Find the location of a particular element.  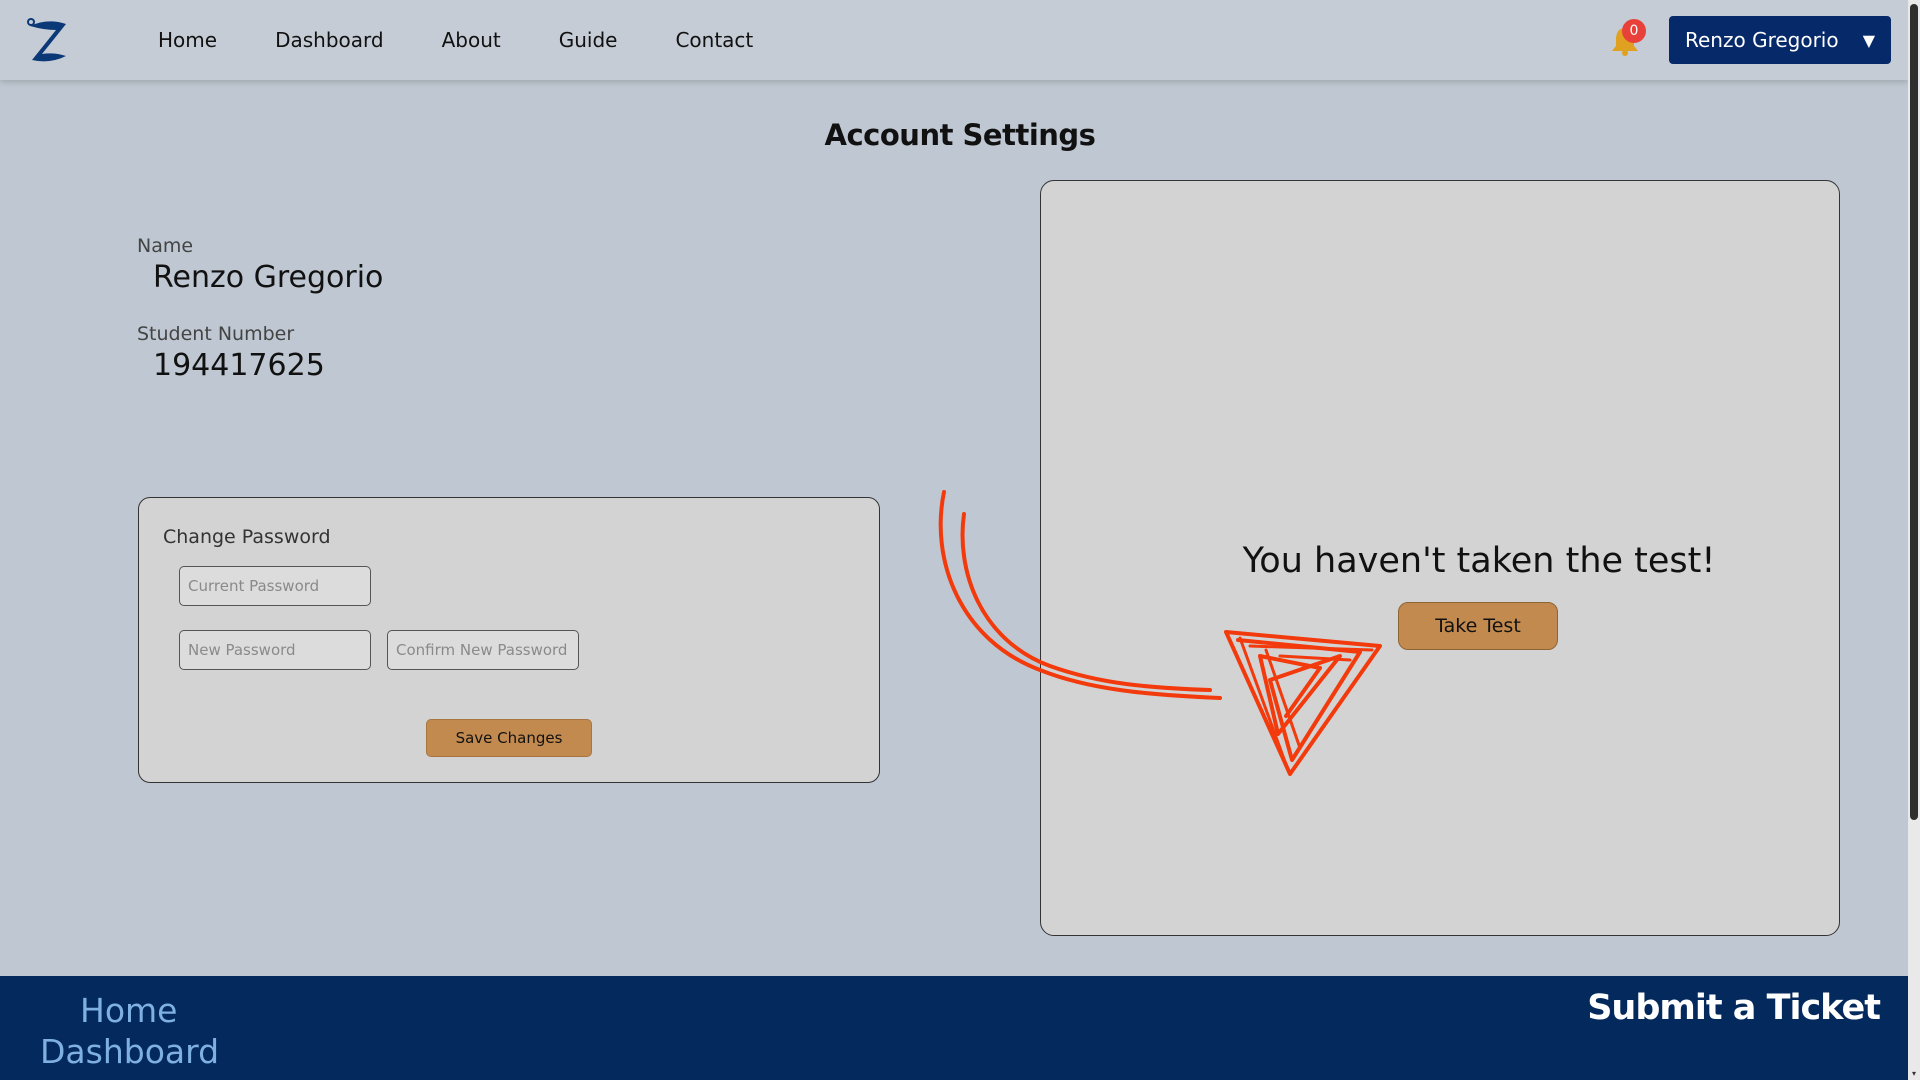

change-password-card: Change Password Save Changes is located at coordinates (509, 640).